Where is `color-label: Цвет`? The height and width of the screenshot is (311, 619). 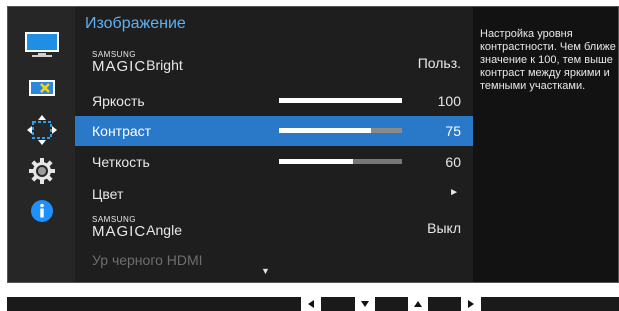 color-label: Цвет is located at coordinates (108, 194).